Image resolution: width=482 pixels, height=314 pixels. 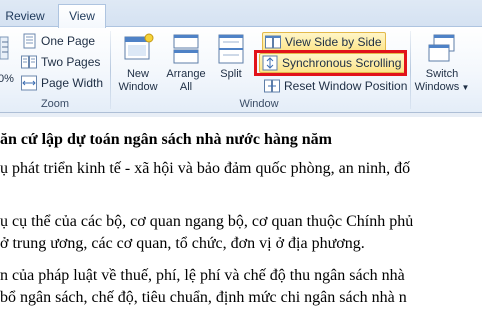 I want to click on arrange-all-label-line1: Arrange, so click(x=186, y=74).